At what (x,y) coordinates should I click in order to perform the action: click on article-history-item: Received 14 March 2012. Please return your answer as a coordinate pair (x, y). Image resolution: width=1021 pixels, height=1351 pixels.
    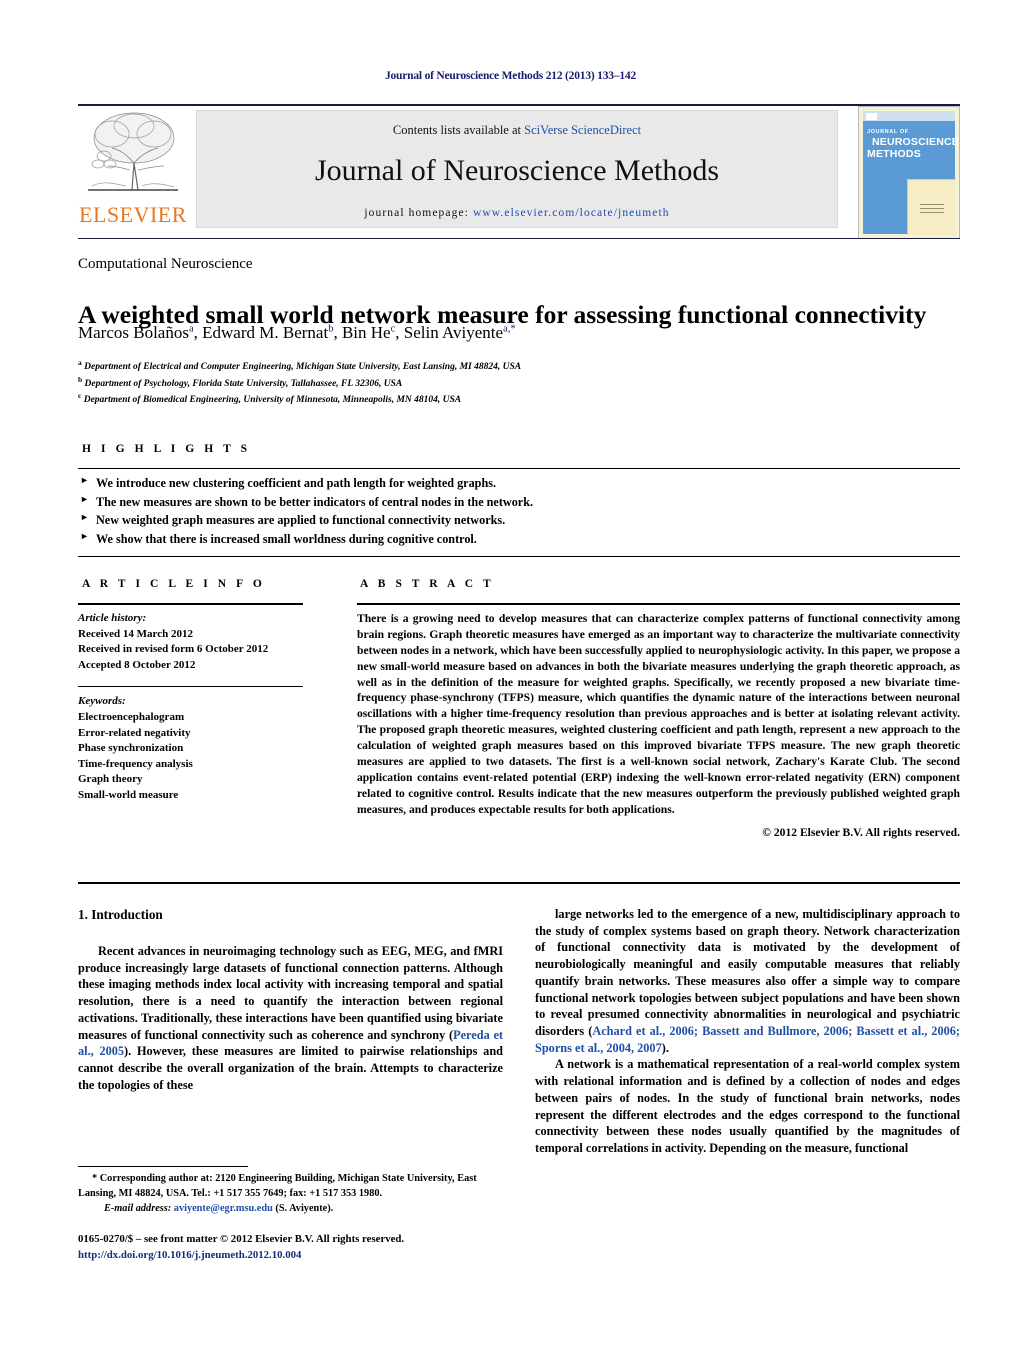
    Looking at the image, I should click on (135, 633).